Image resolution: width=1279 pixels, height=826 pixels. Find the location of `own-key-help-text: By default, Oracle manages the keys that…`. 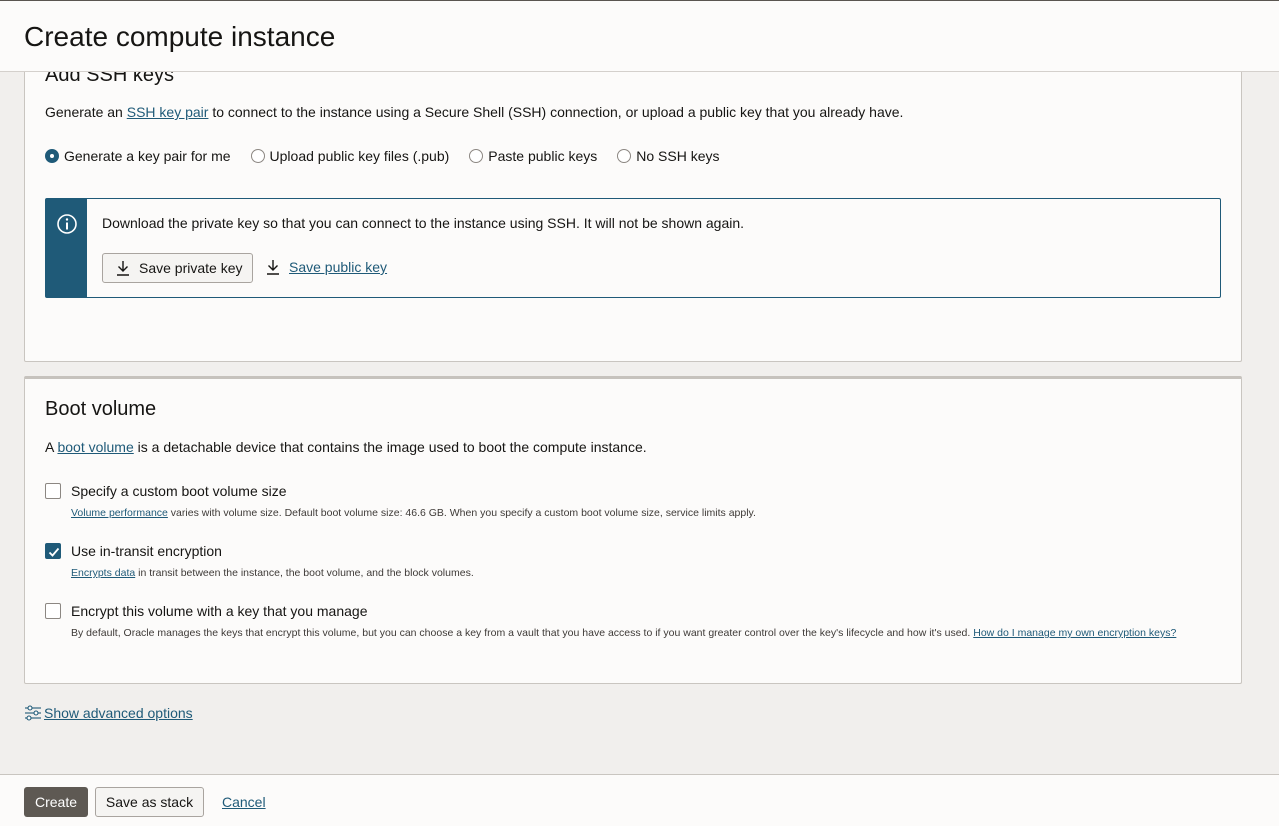

own-key-help-text: By default, Oracle manages the keys that… is located at coordinates (522, 633).